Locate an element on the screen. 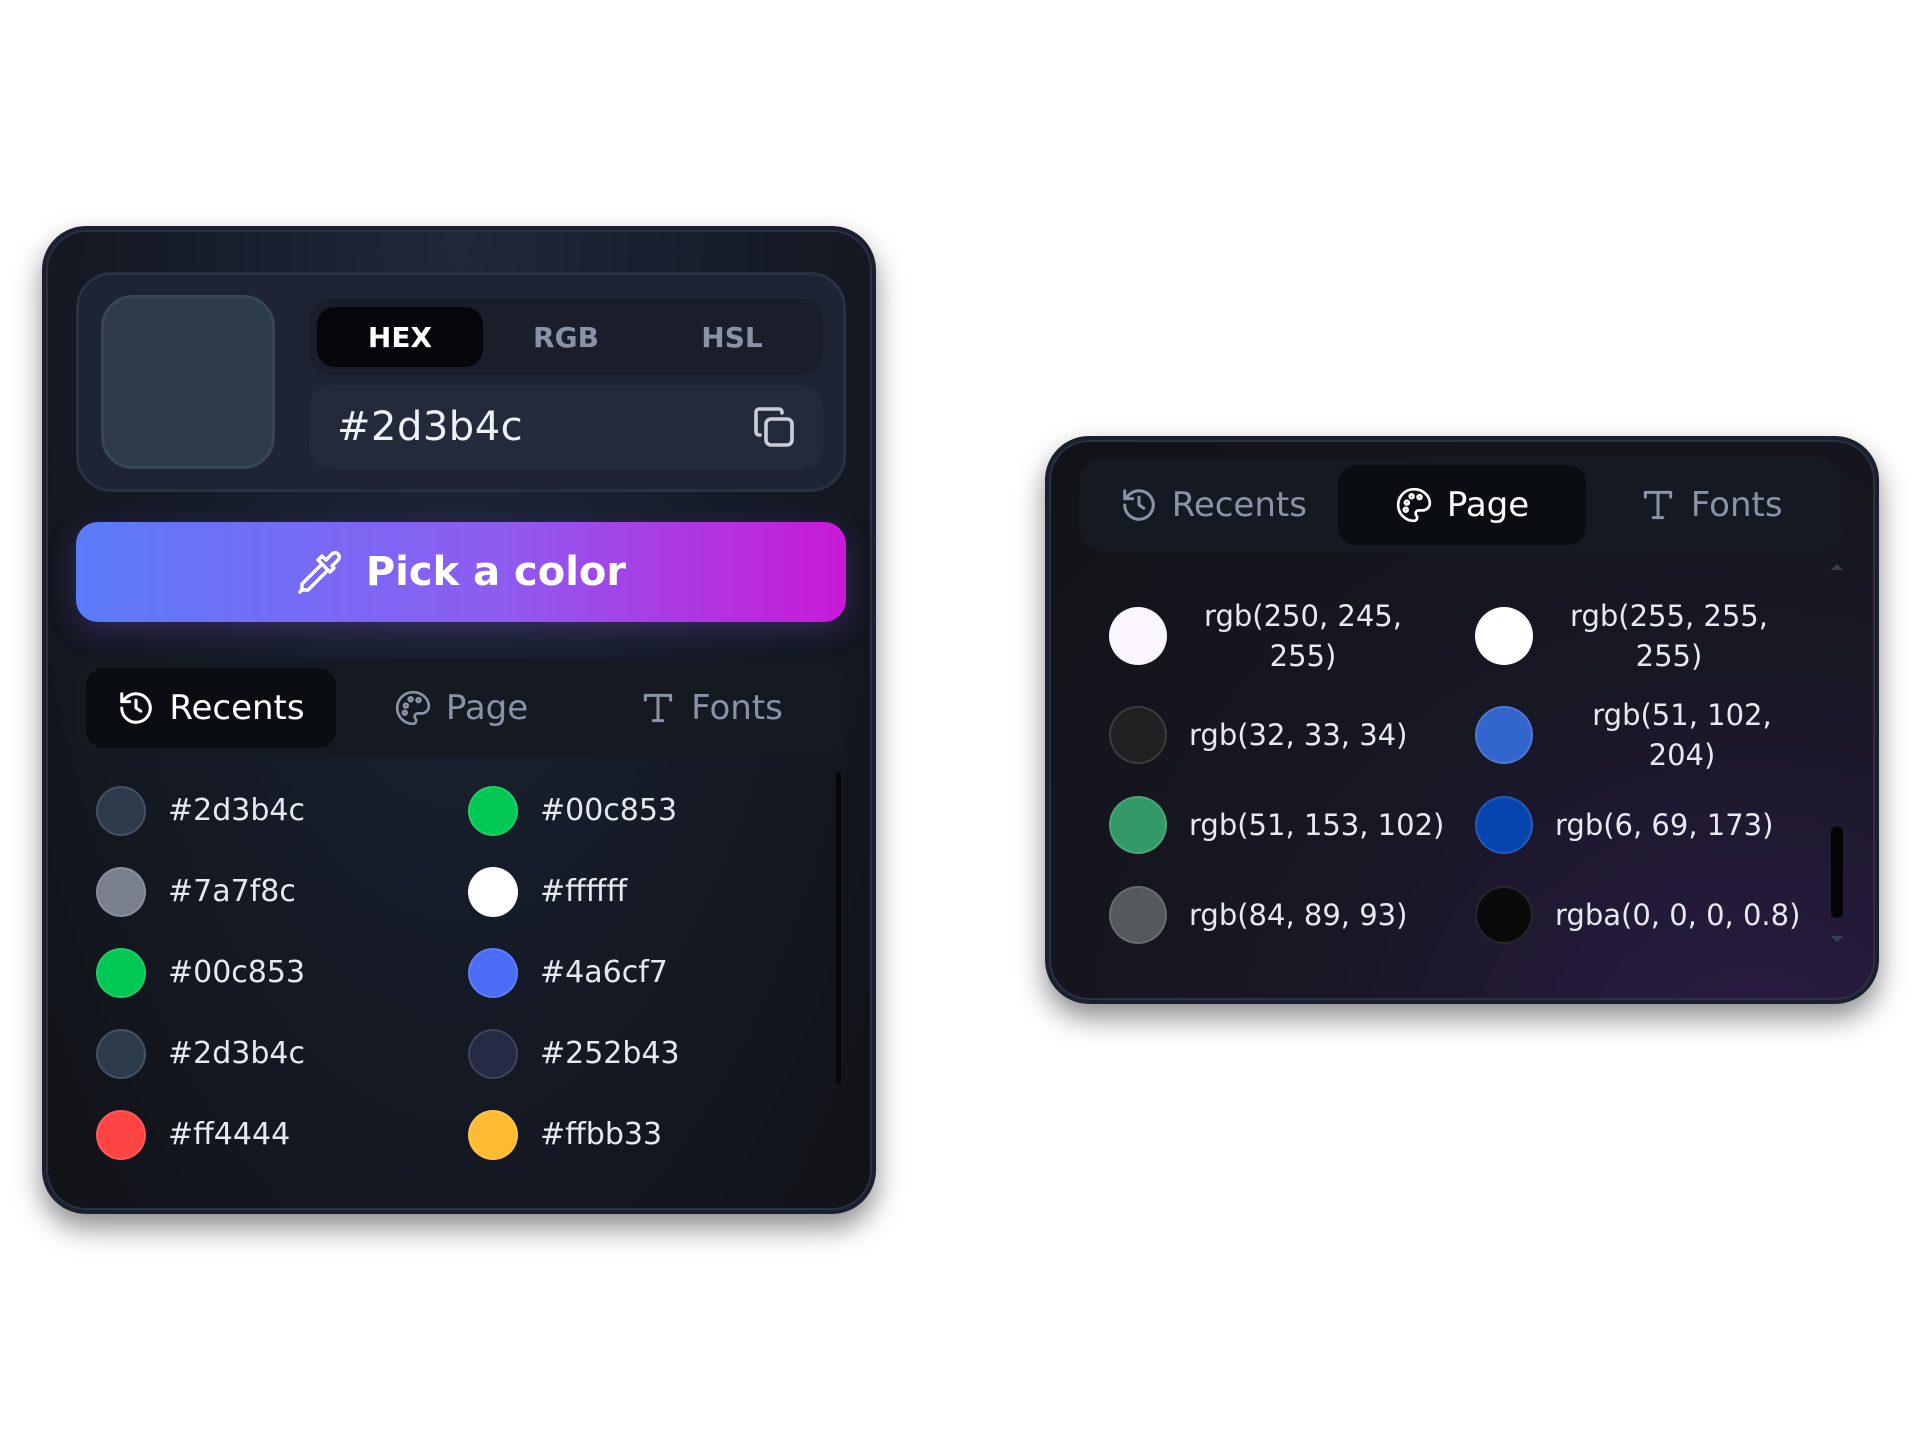 This screenshot has height=1440, width=1920. list-item: rgba(0, 0, 0, 0.8) is located at coordinates (1642, 915).